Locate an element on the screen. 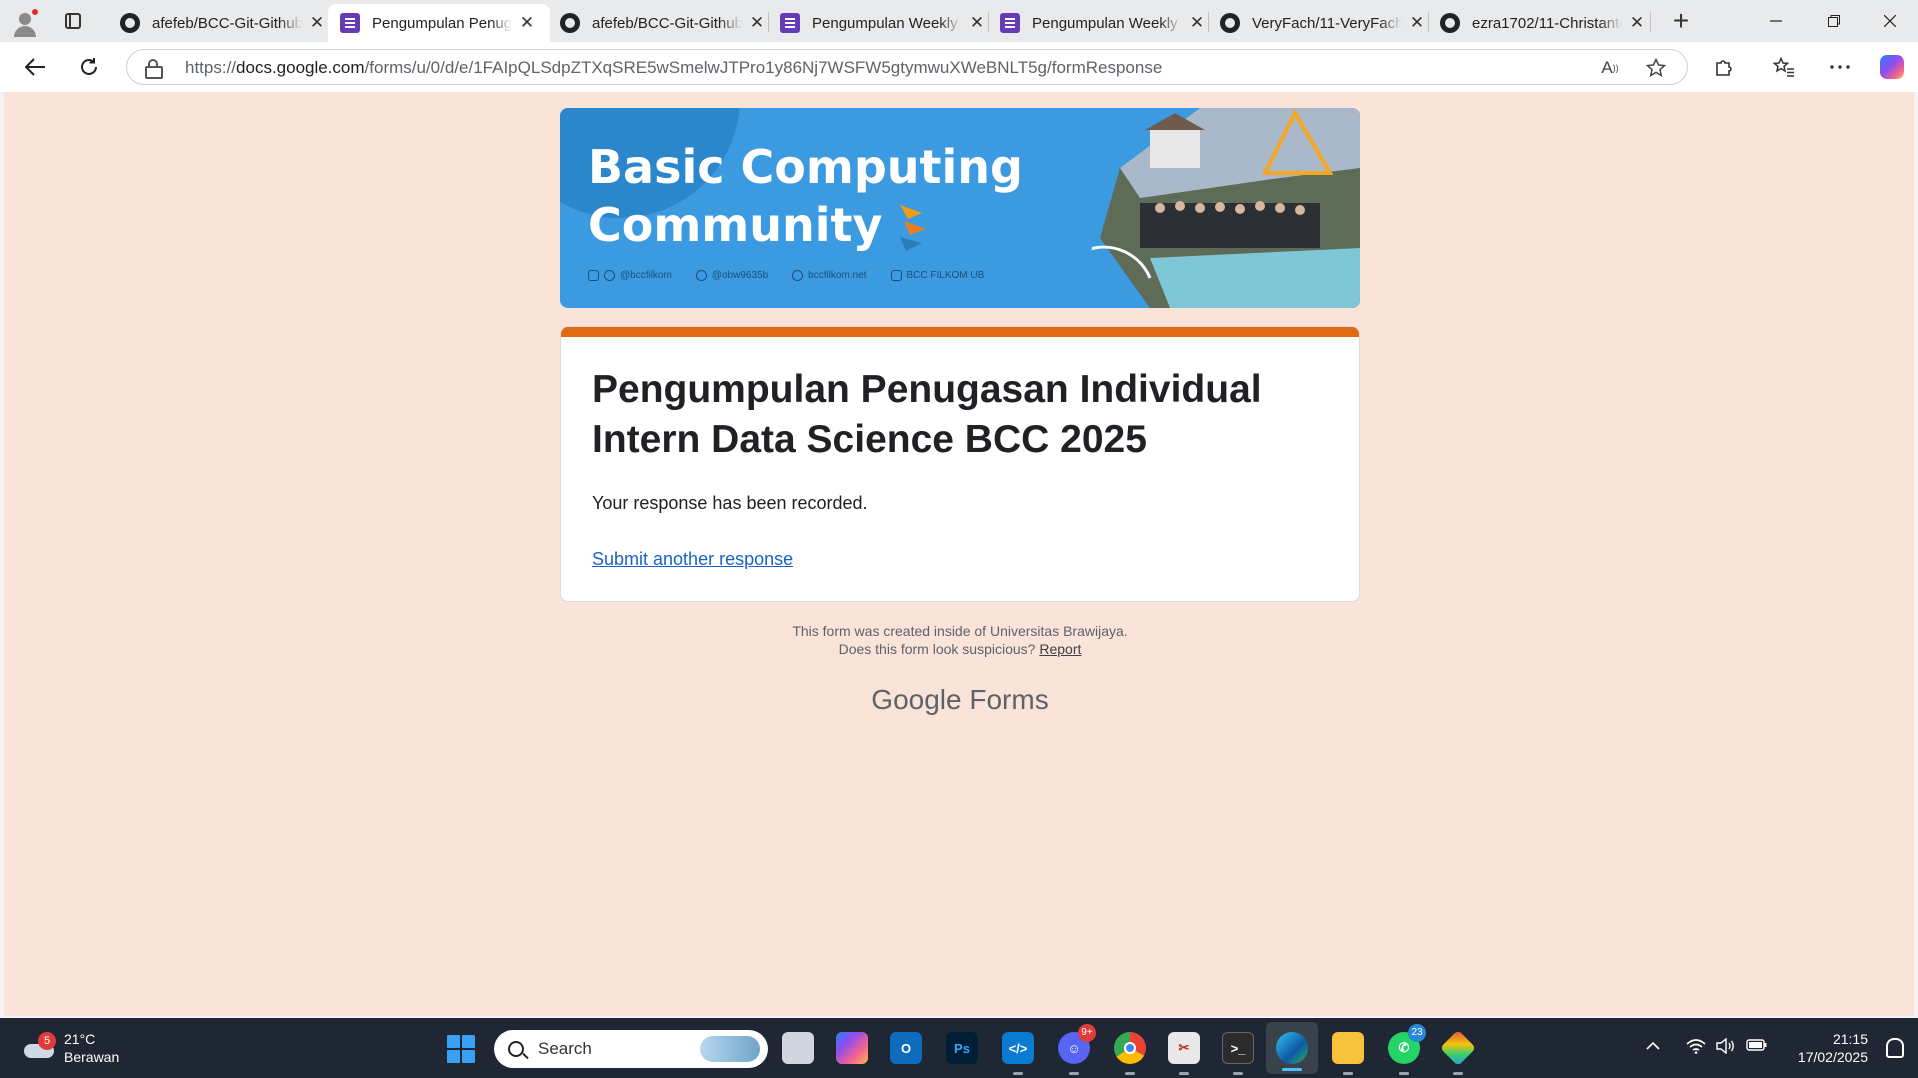  terminal-icon: >_ is located at coordinates (1238, 1048).